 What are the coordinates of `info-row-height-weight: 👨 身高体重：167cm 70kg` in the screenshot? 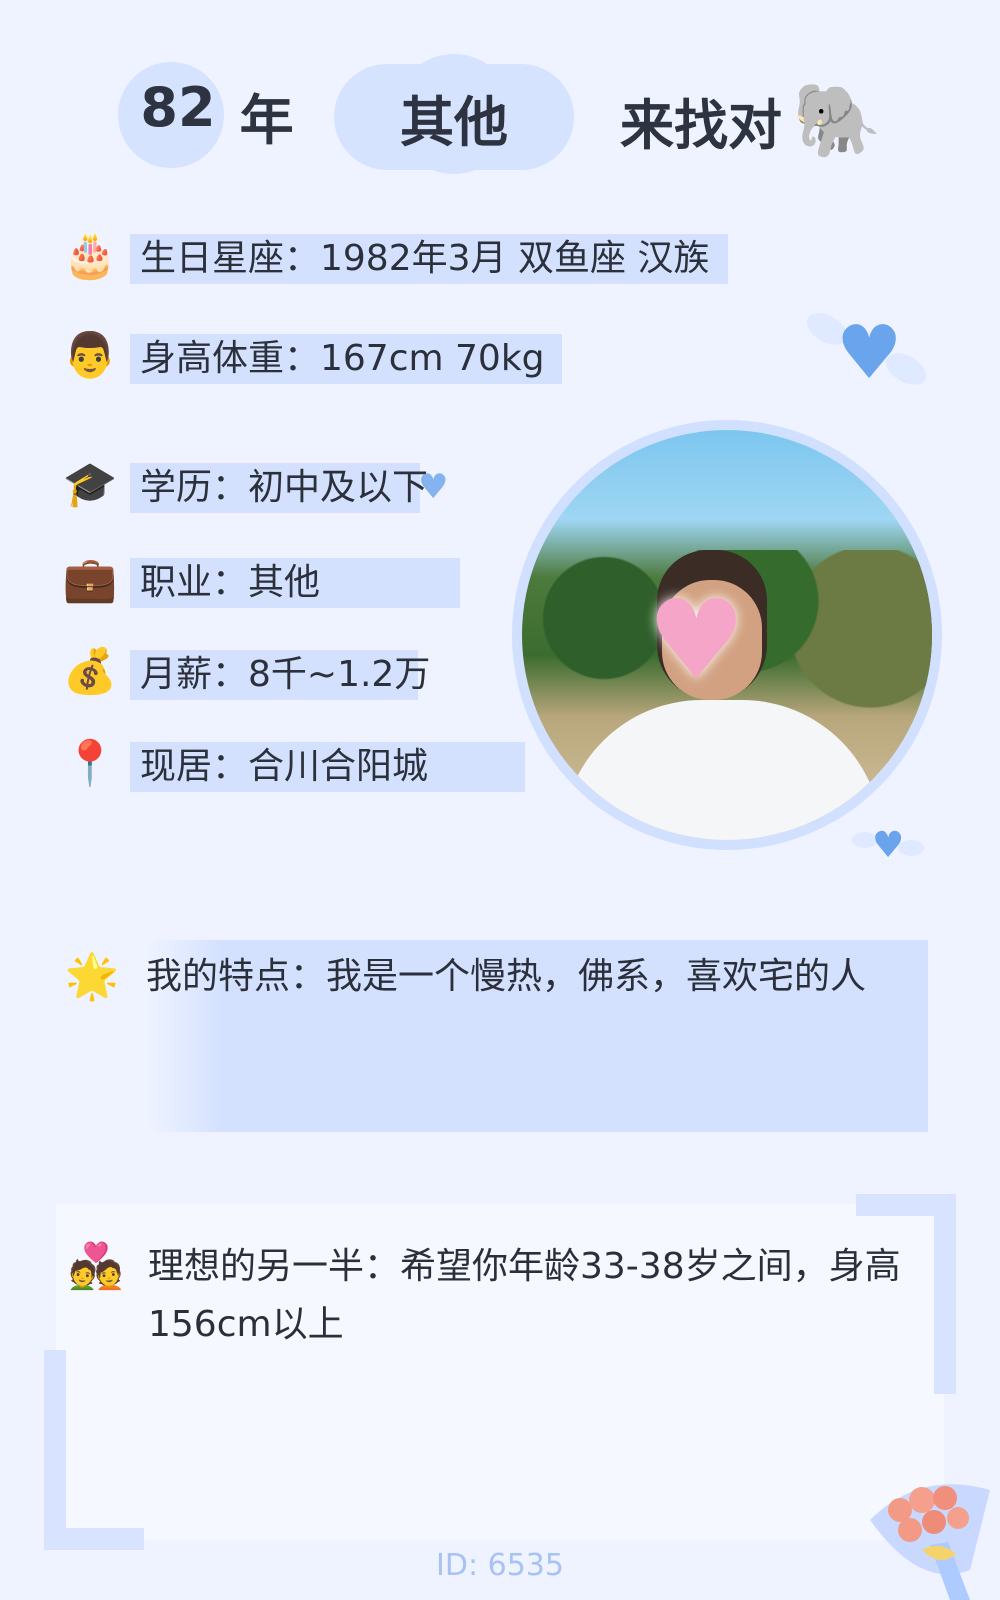 It's located at (311, 355).